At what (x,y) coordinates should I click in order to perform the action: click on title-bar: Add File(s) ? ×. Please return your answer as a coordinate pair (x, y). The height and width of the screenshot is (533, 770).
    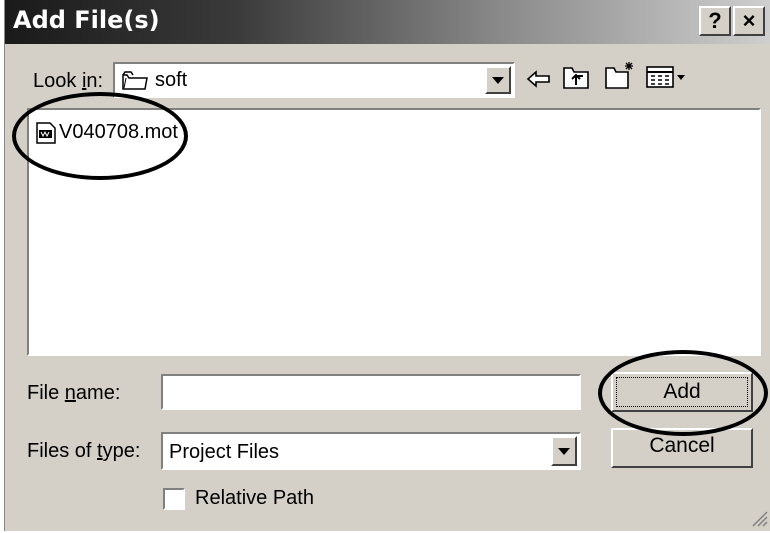
    Looking at the image, I should click on (387, 22).